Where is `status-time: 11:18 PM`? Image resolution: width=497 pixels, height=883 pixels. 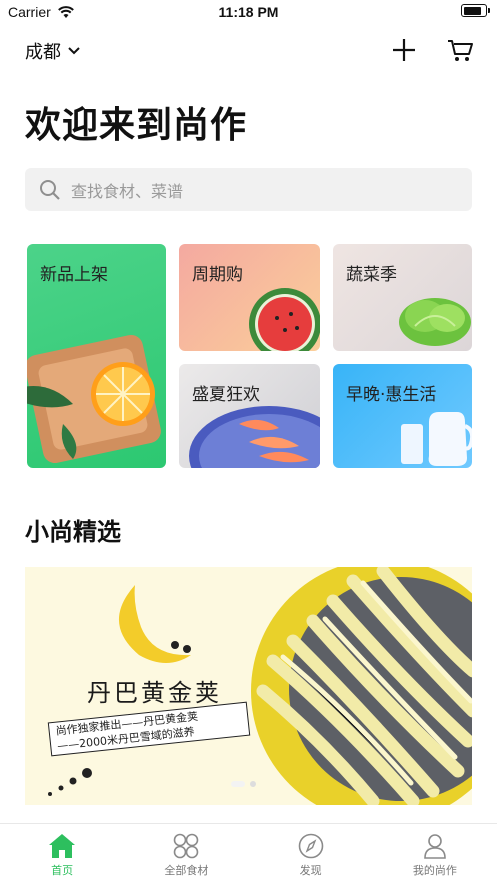 status-time: 11:18 PM is located at coordinates (248, 12).